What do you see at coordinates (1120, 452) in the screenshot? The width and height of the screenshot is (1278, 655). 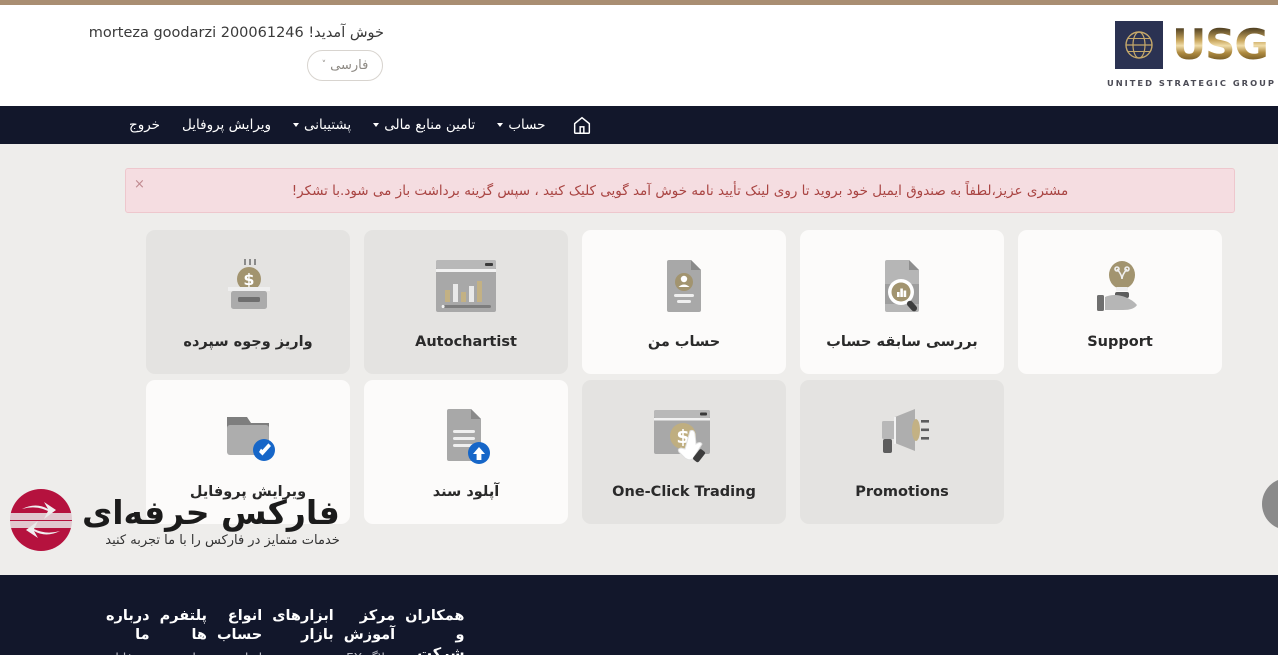 I see `tile-row-2-spacer` at bounding box center [1120, 452].